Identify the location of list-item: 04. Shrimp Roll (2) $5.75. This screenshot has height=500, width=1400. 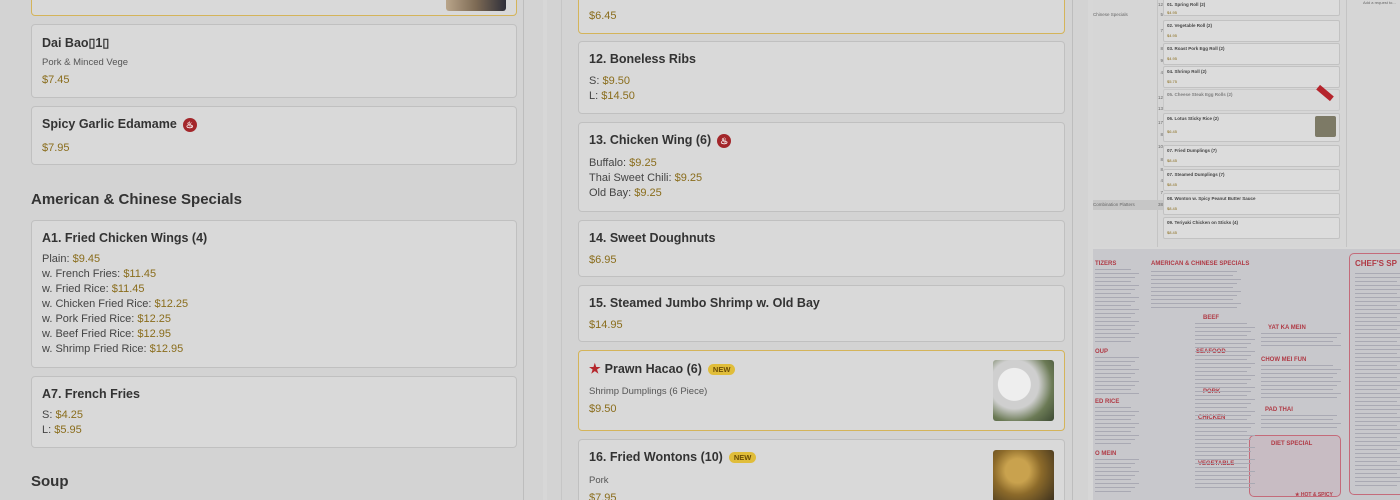
(1251, 77).